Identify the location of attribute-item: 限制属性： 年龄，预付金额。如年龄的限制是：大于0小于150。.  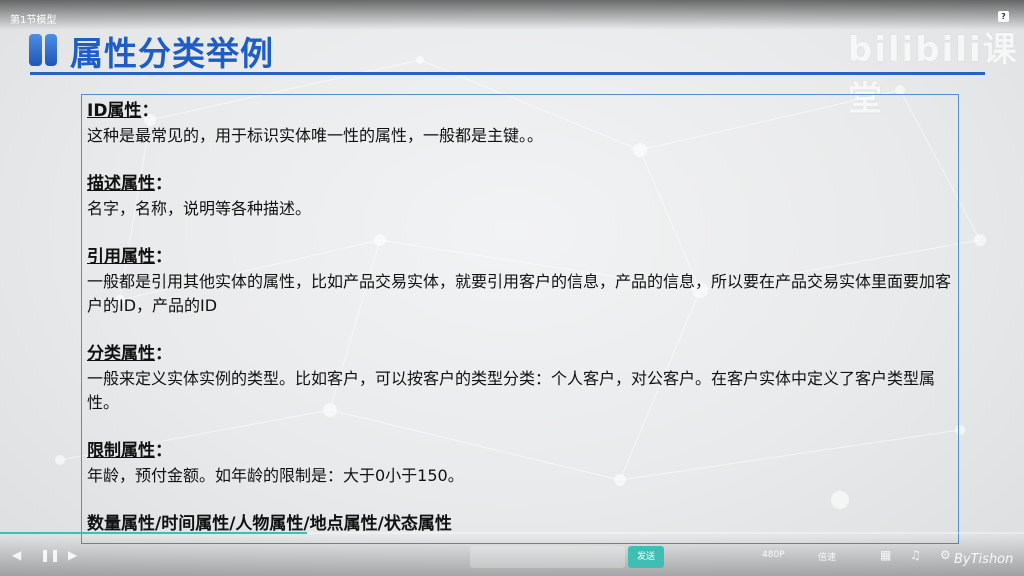
(521, 463).